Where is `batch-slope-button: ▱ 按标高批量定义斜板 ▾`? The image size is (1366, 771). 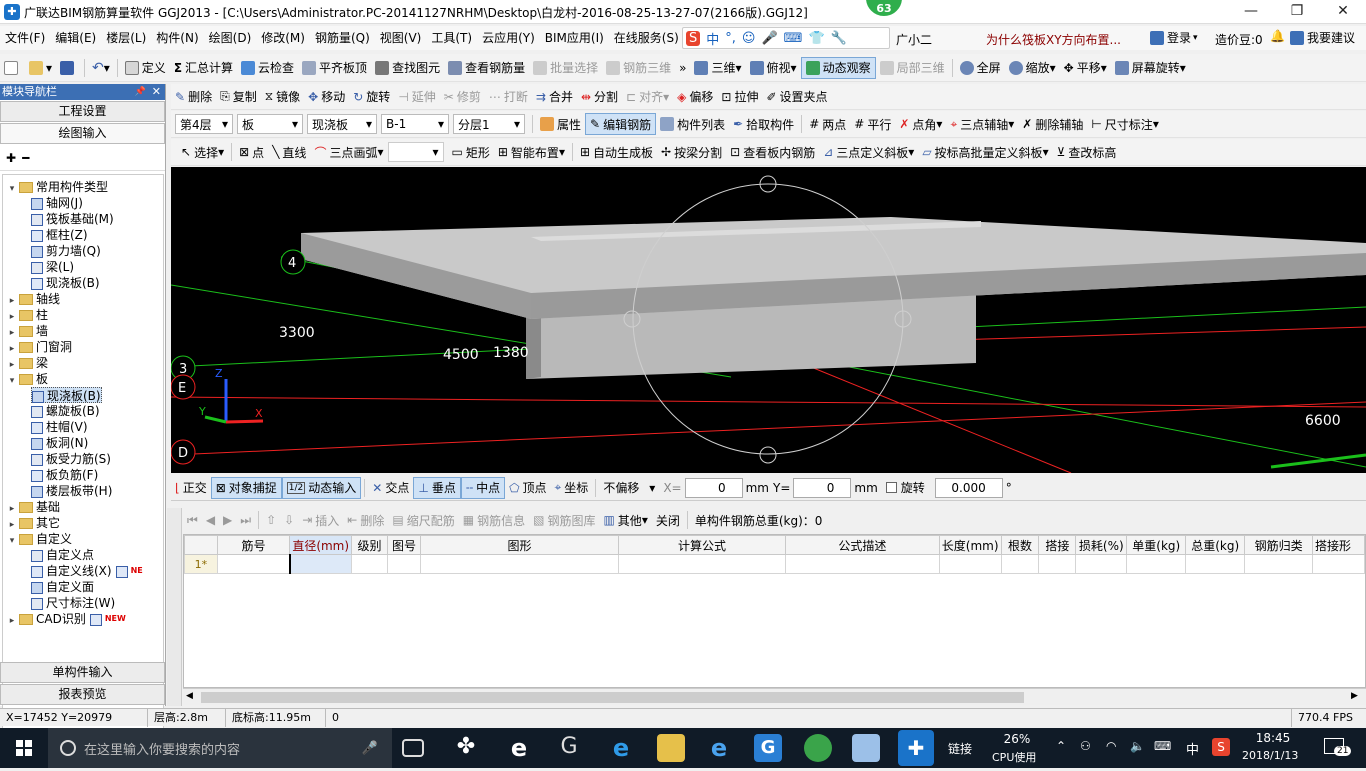
batch-slope-button: ▱ 按标高批量定义斜板 ▾ is located at coordinates (985, 152).